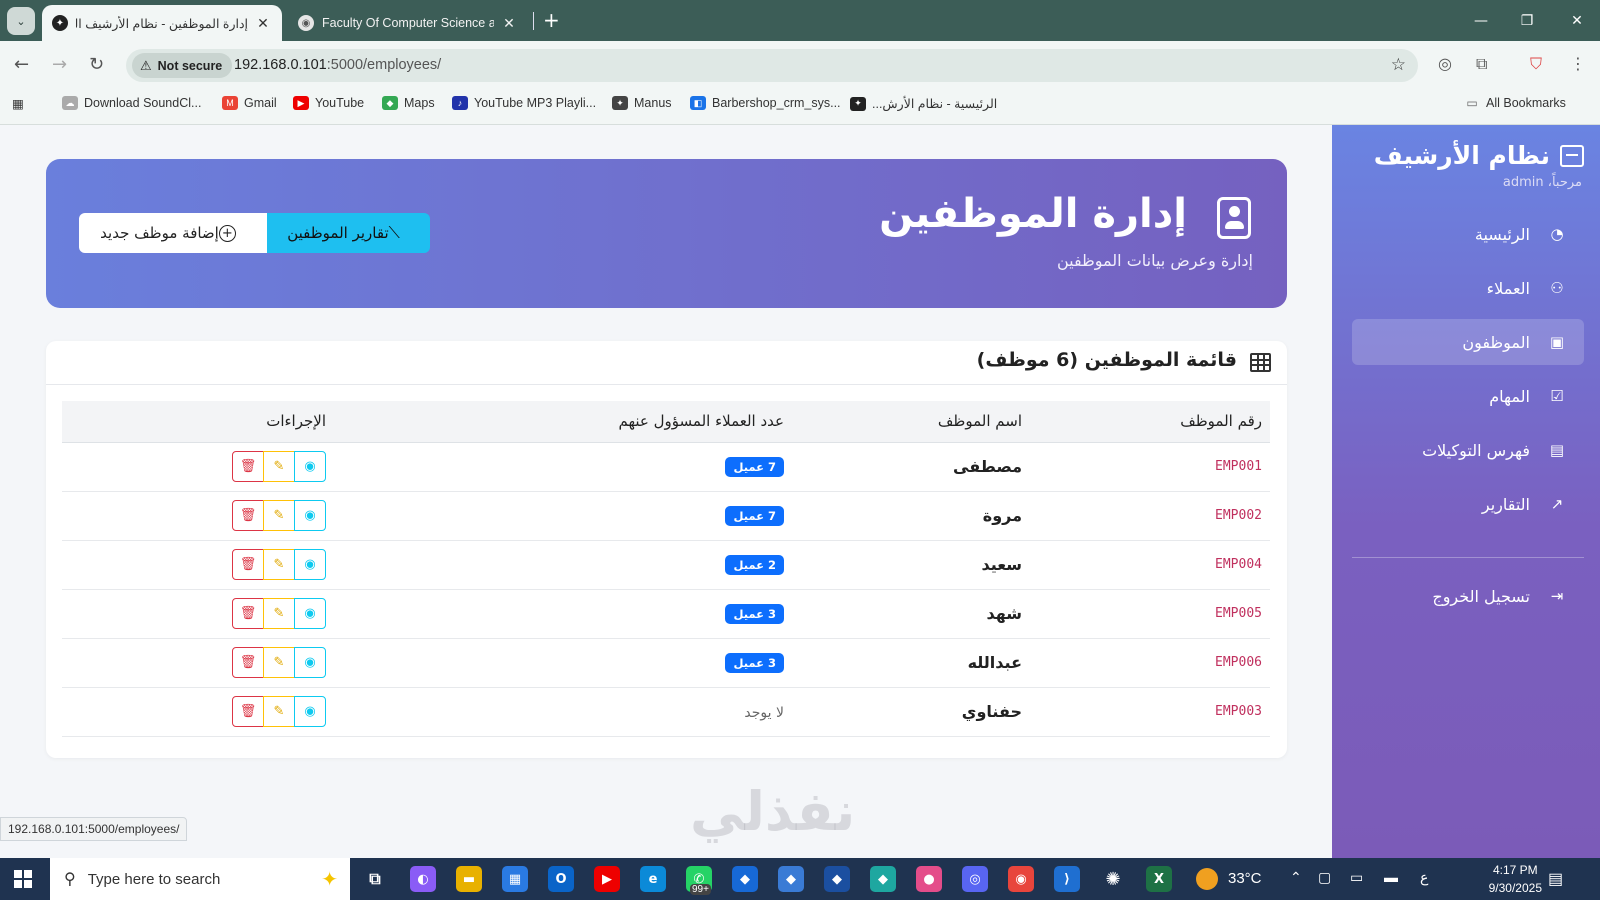  I want to click on menu-dots-icon: ⋮, so click(1578, 63).